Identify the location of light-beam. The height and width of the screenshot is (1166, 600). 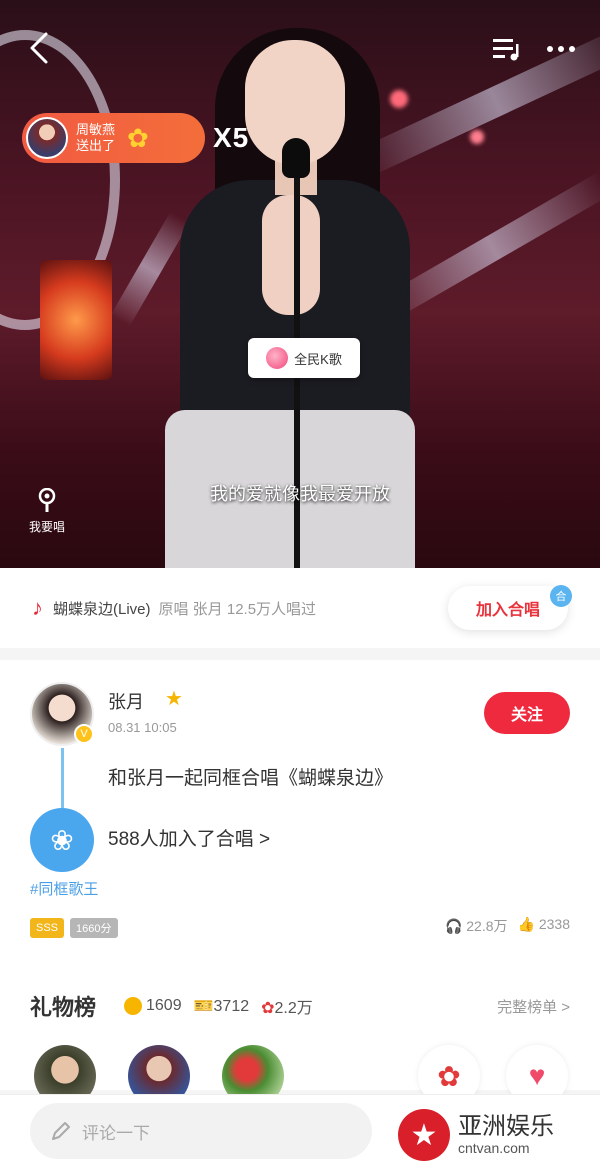
(150, 269).